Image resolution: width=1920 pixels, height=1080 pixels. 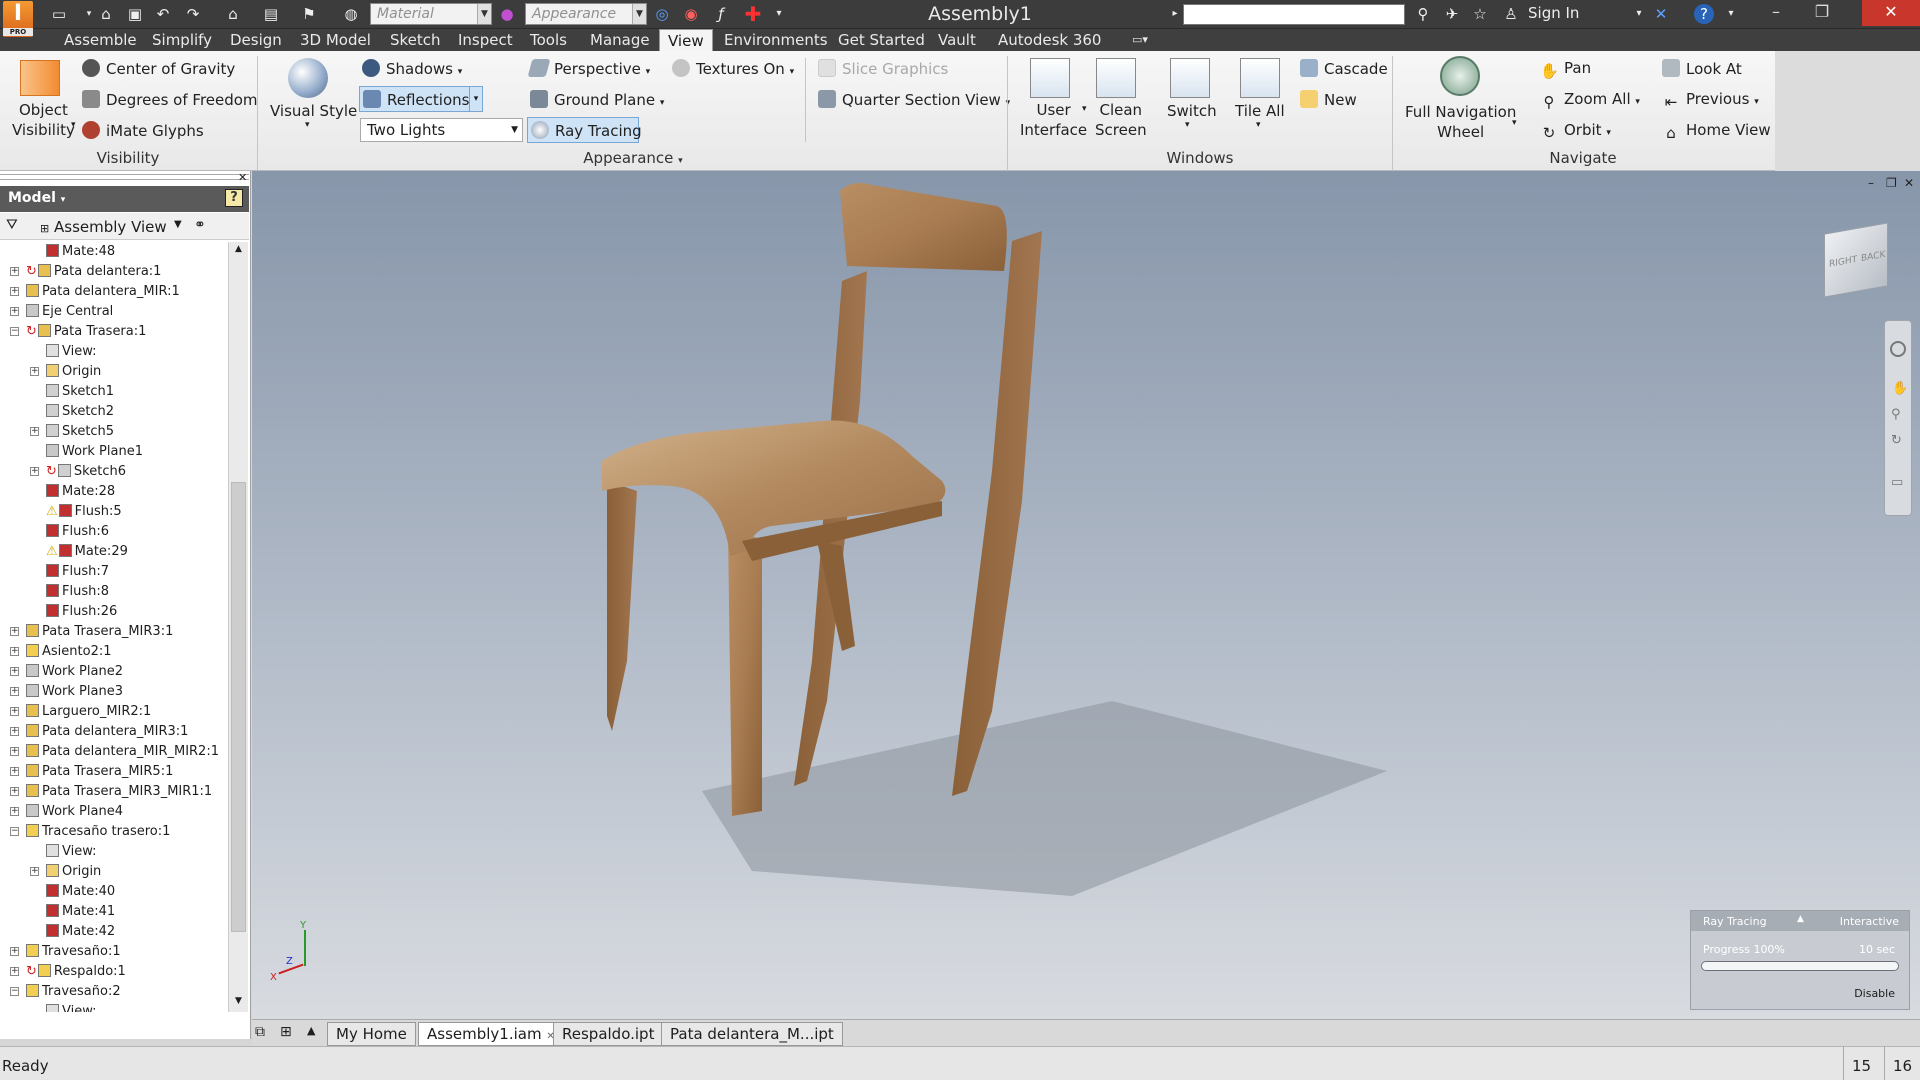 What do you see at coordinates (620, 40) in the screenshot?
I see `tab-manage: Manage` at bounding box center [620, 40].